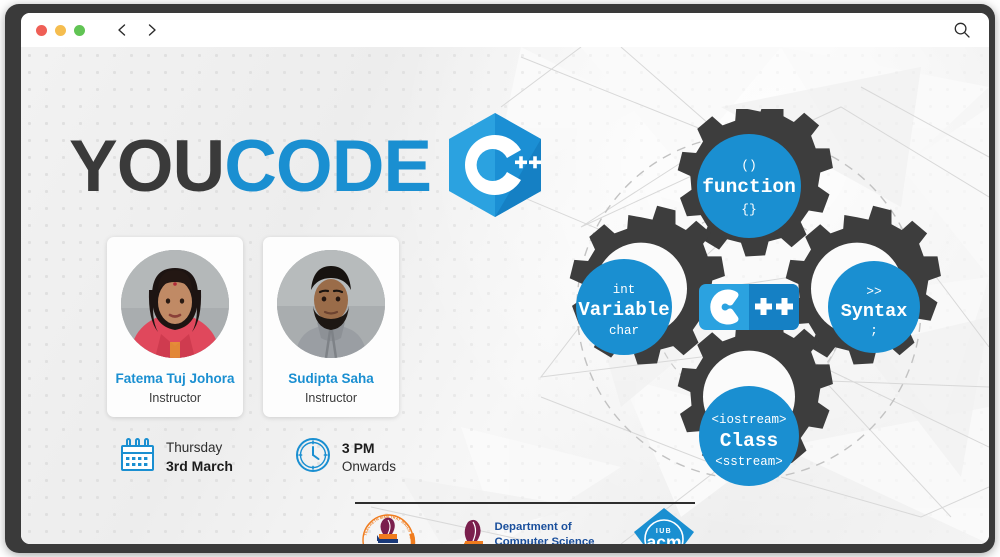 The width and height of the screenshot is (1000, 557). I want to click on event-date: Thursday 3rd March, so click(177, 457).